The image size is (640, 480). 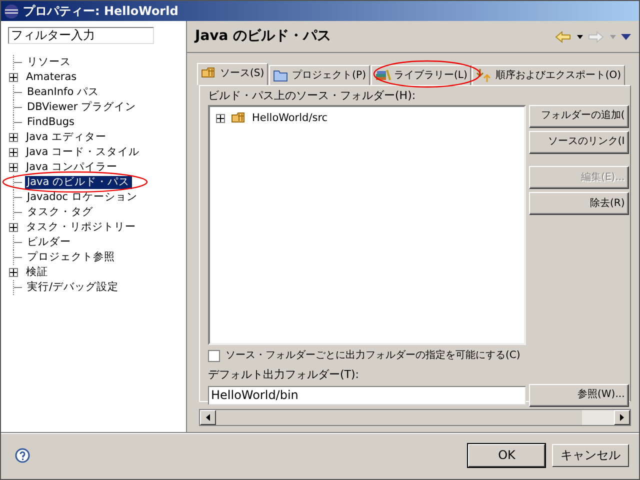 I want to click on view-menu-icon, so click(x=626, y=37).